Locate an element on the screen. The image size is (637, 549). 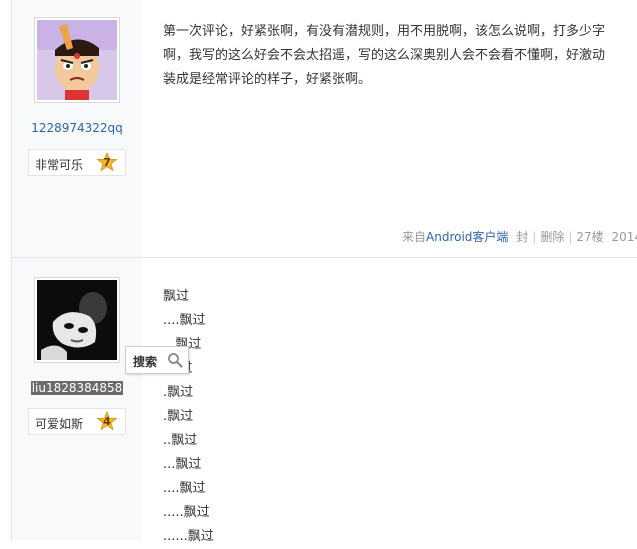
content-line: 飘过 is located at coordinates (176, 296).